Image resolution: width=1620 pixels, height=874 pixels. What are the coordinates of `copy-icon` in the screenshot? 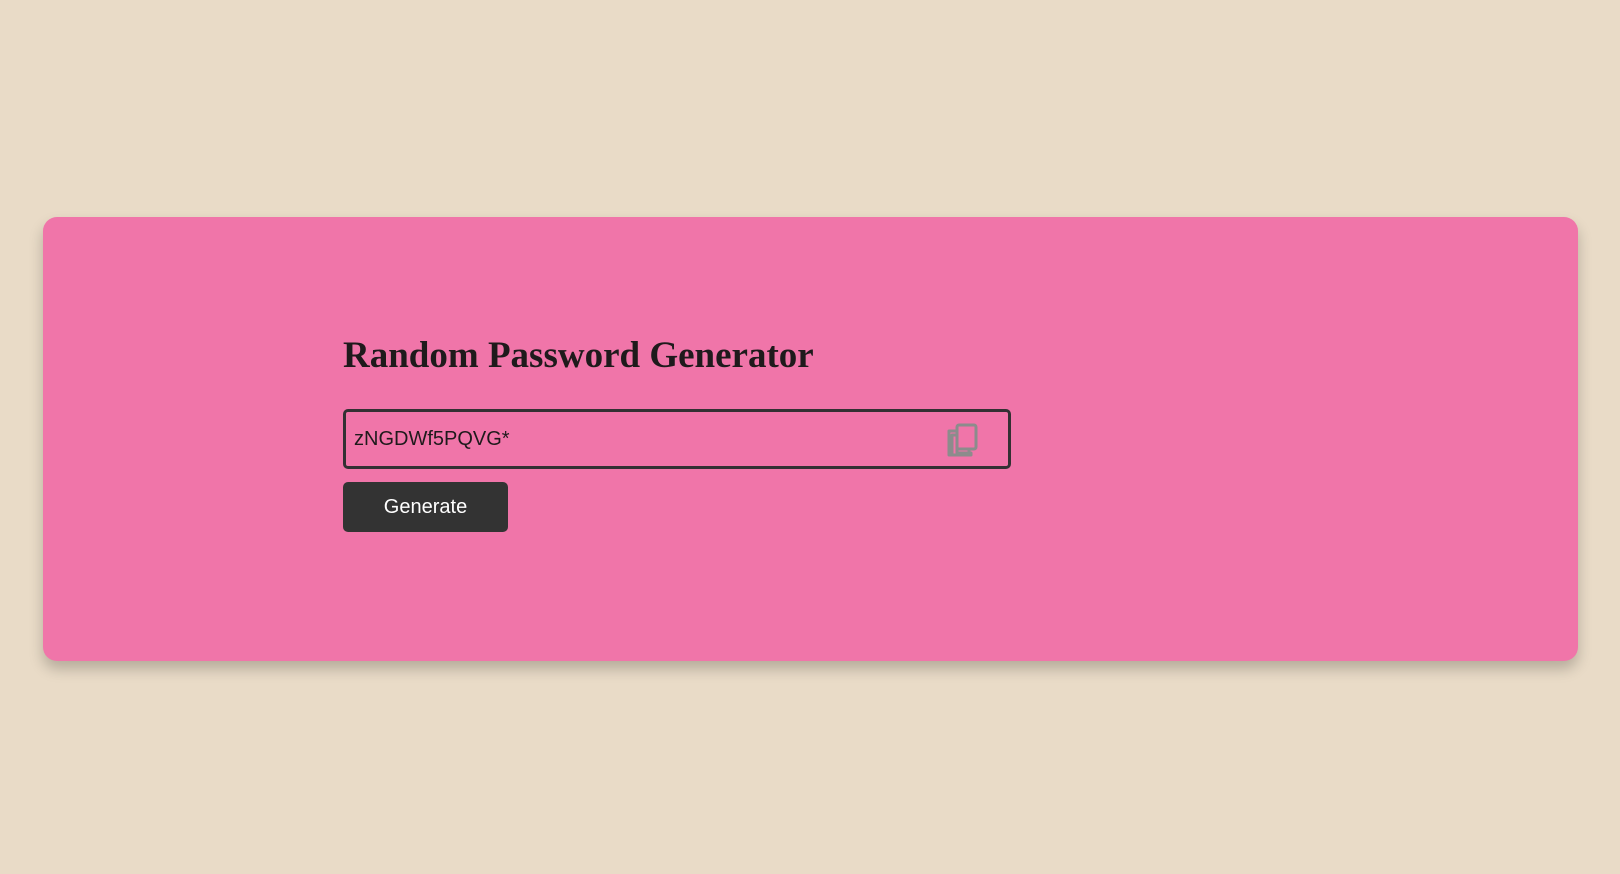 It's located at (962, 439).